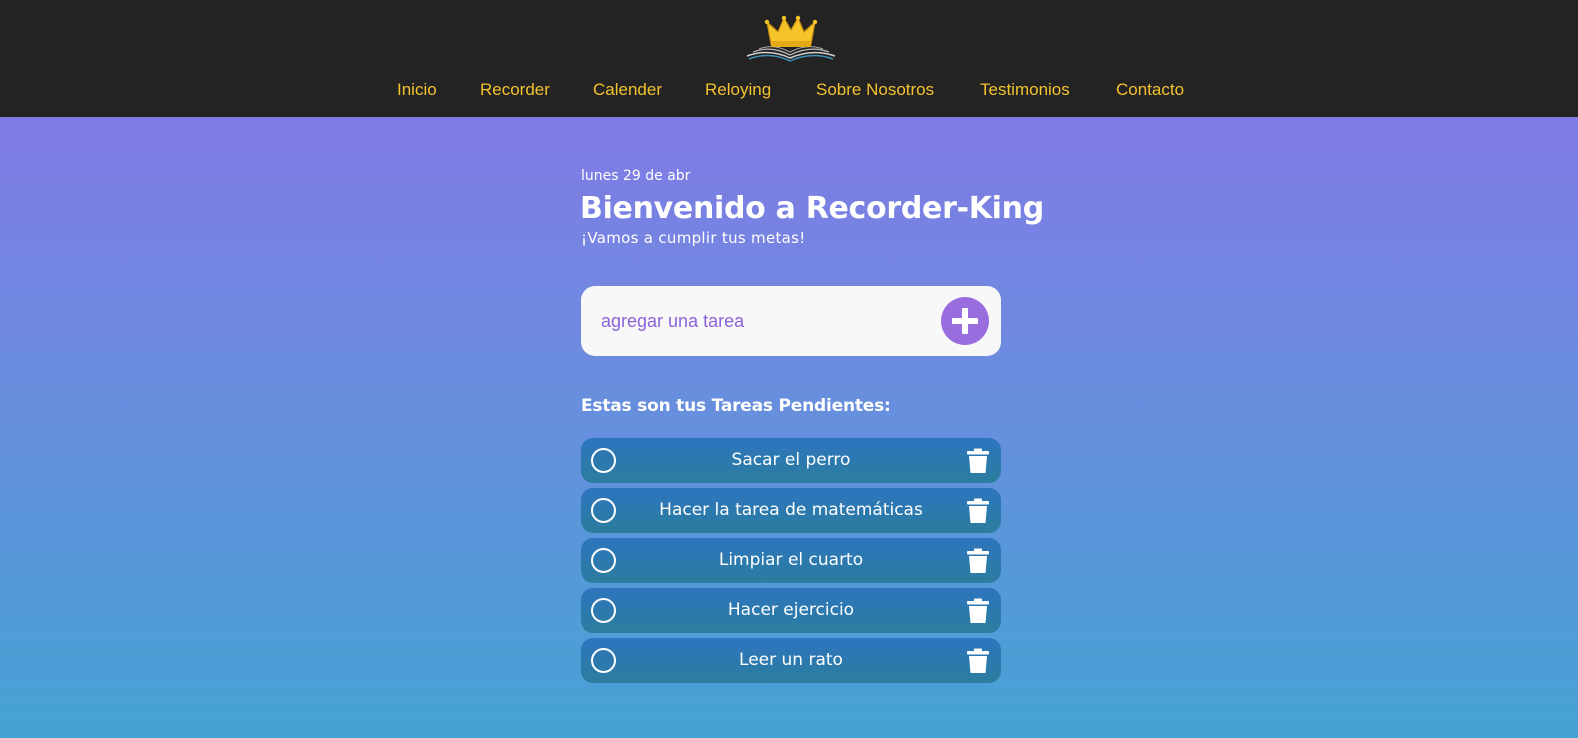 The image size is (1578, 738). I want to click on add-task-form, so click(791, 321).